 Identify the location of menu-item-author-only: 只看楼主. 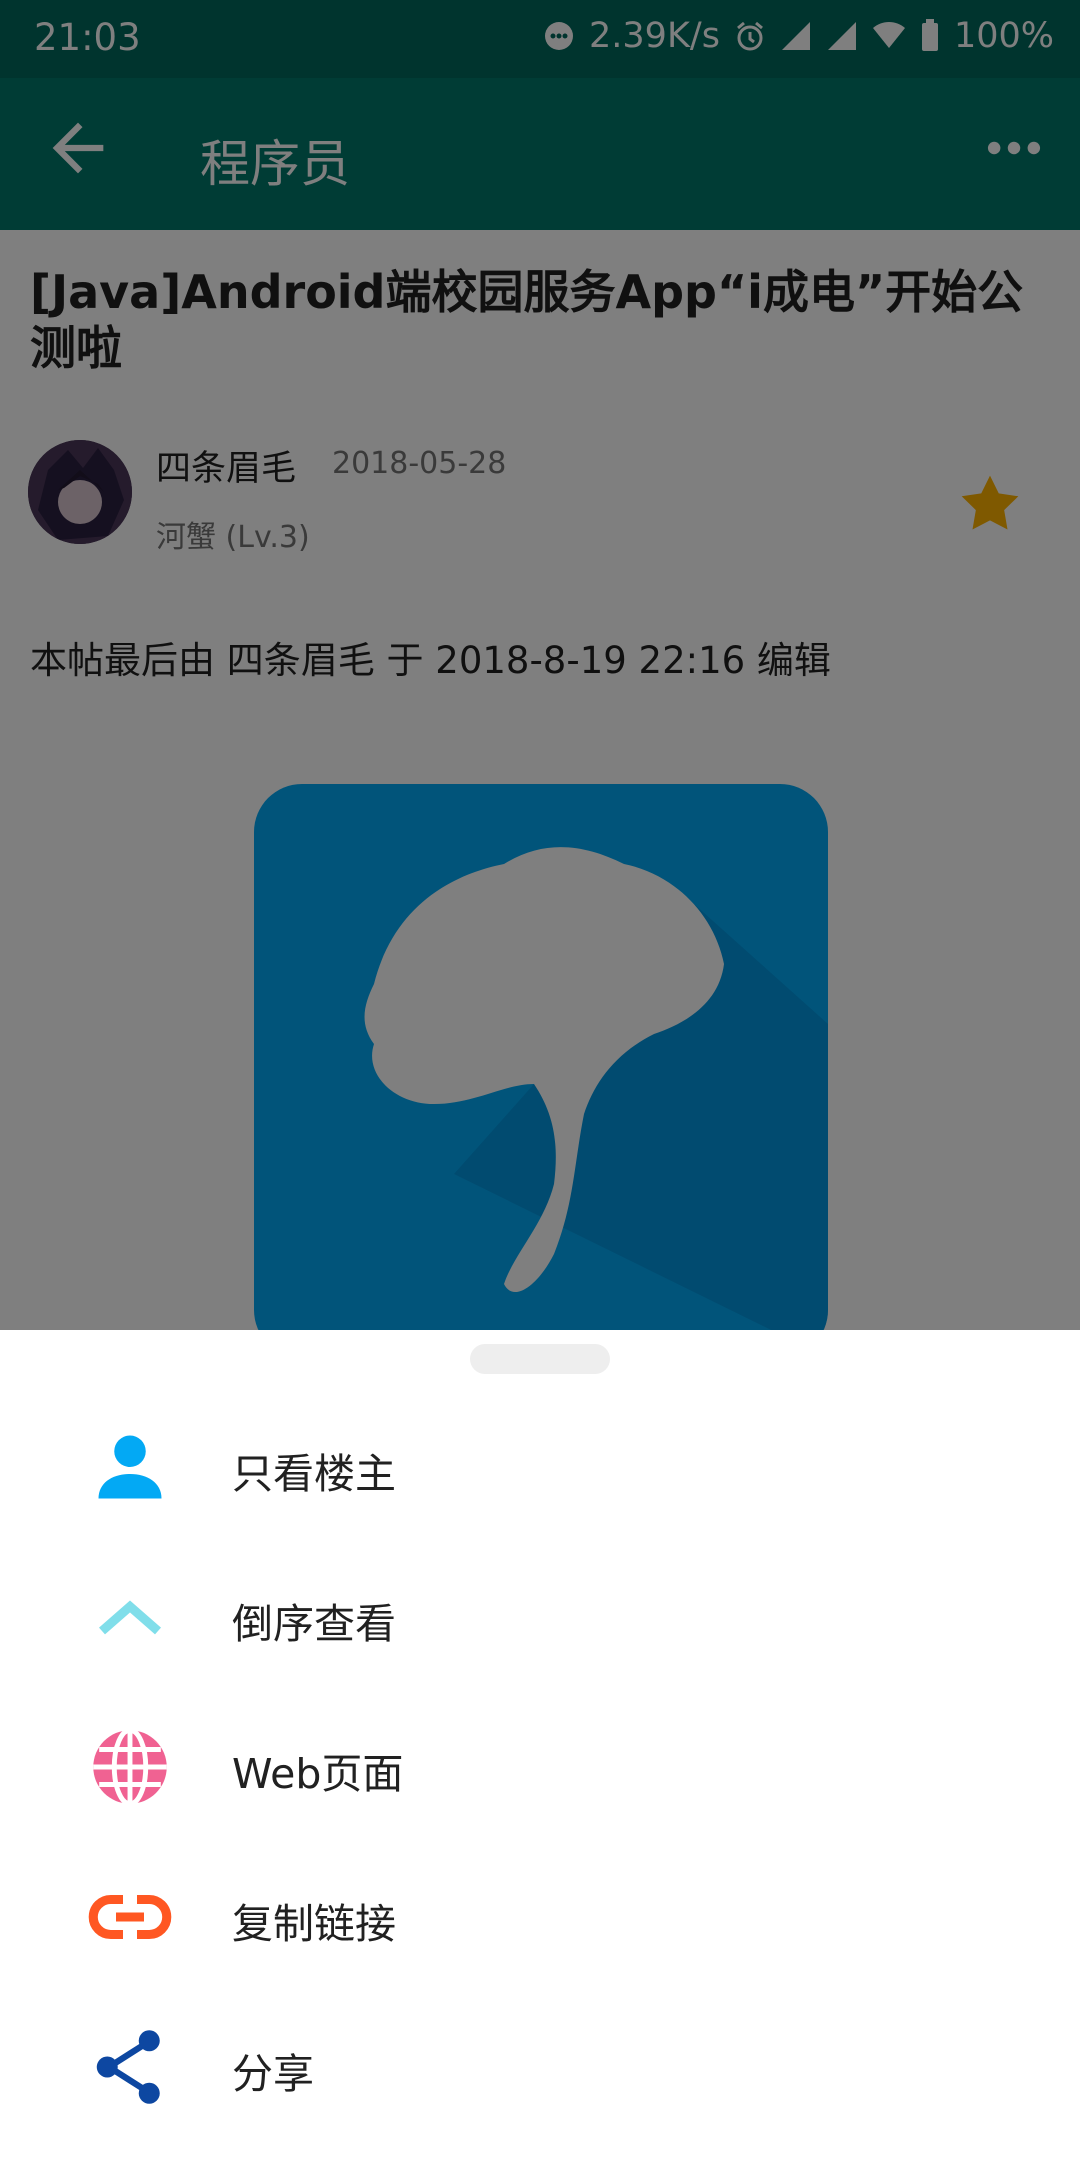
(540, 1465).